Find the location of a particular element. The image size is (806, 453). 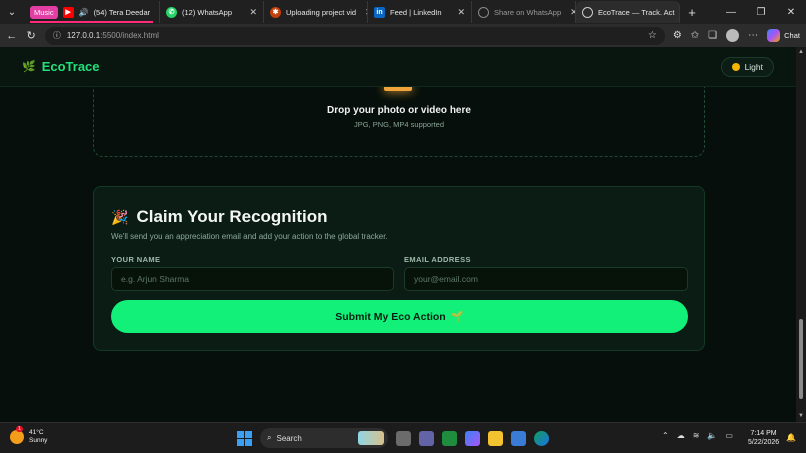

collections-icon: ❏ is located at coordinates (712, 35).